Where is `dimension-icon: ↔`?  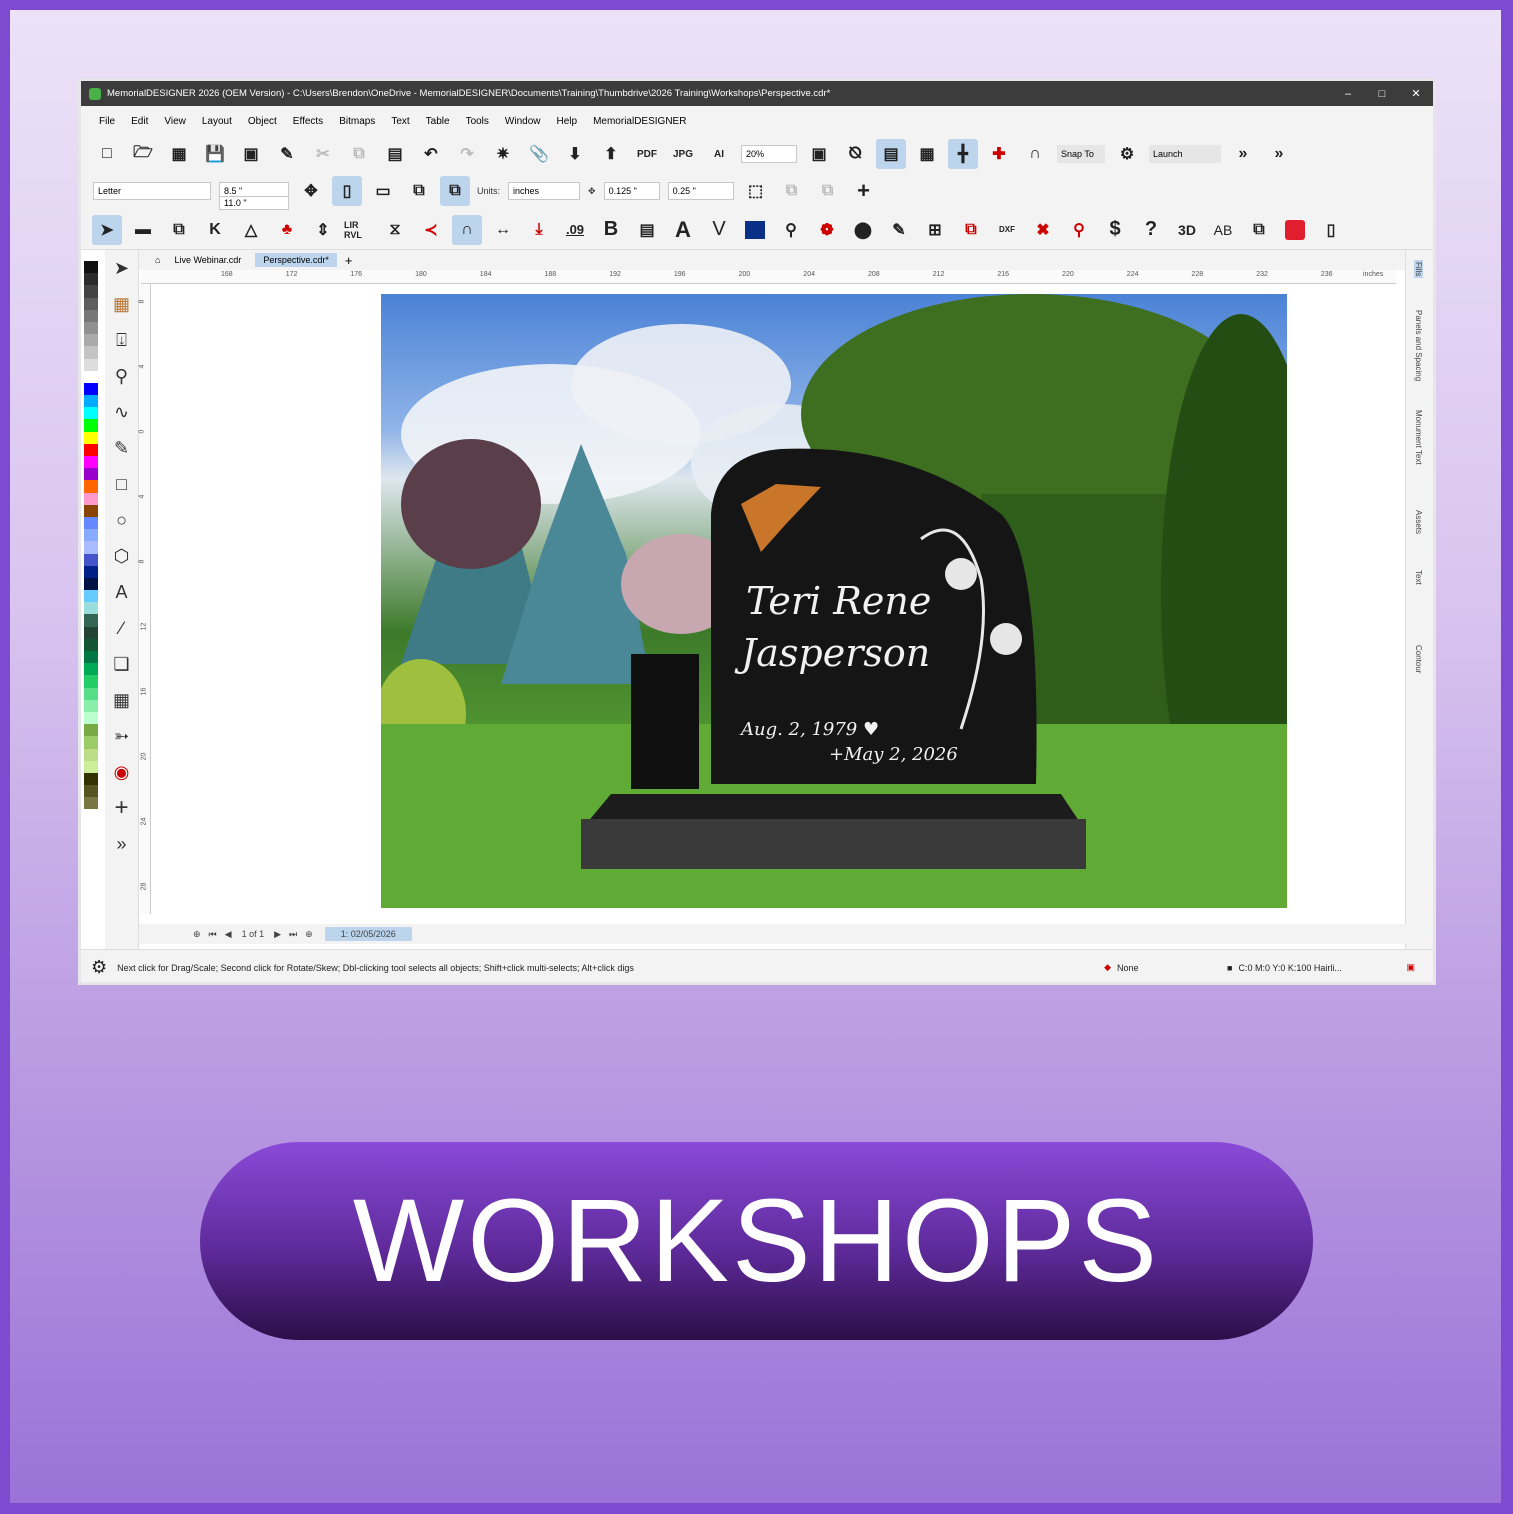
dimension-icon: ↔ is located at coordinates (503, 230).